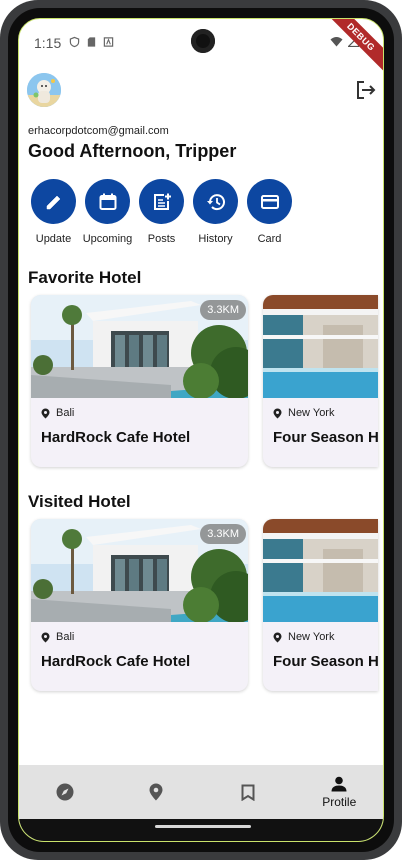  I want to click on credit-card-icon, so click(269, 201).